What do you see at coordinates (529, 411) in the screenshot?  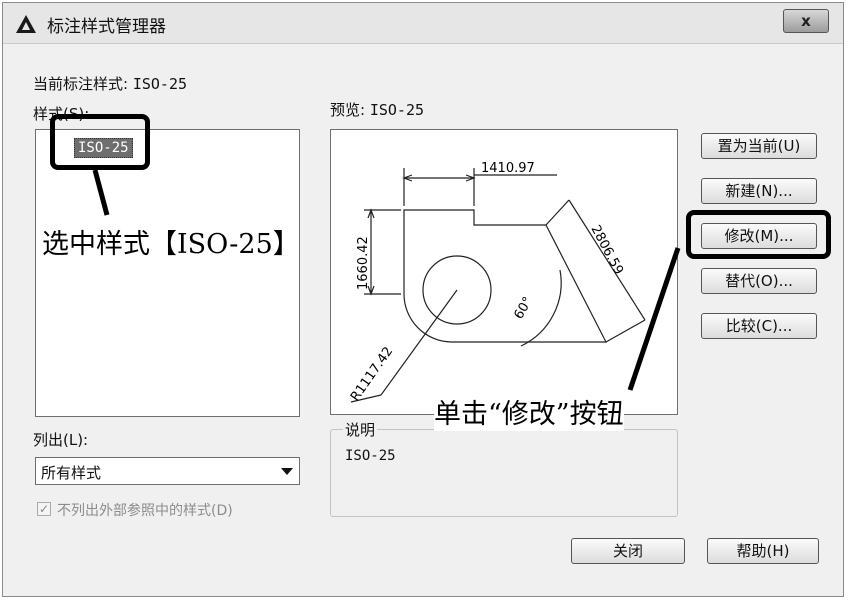 I see `click-modify-annotation: 单击“修改”按钮` at bounding box center [529, 411].